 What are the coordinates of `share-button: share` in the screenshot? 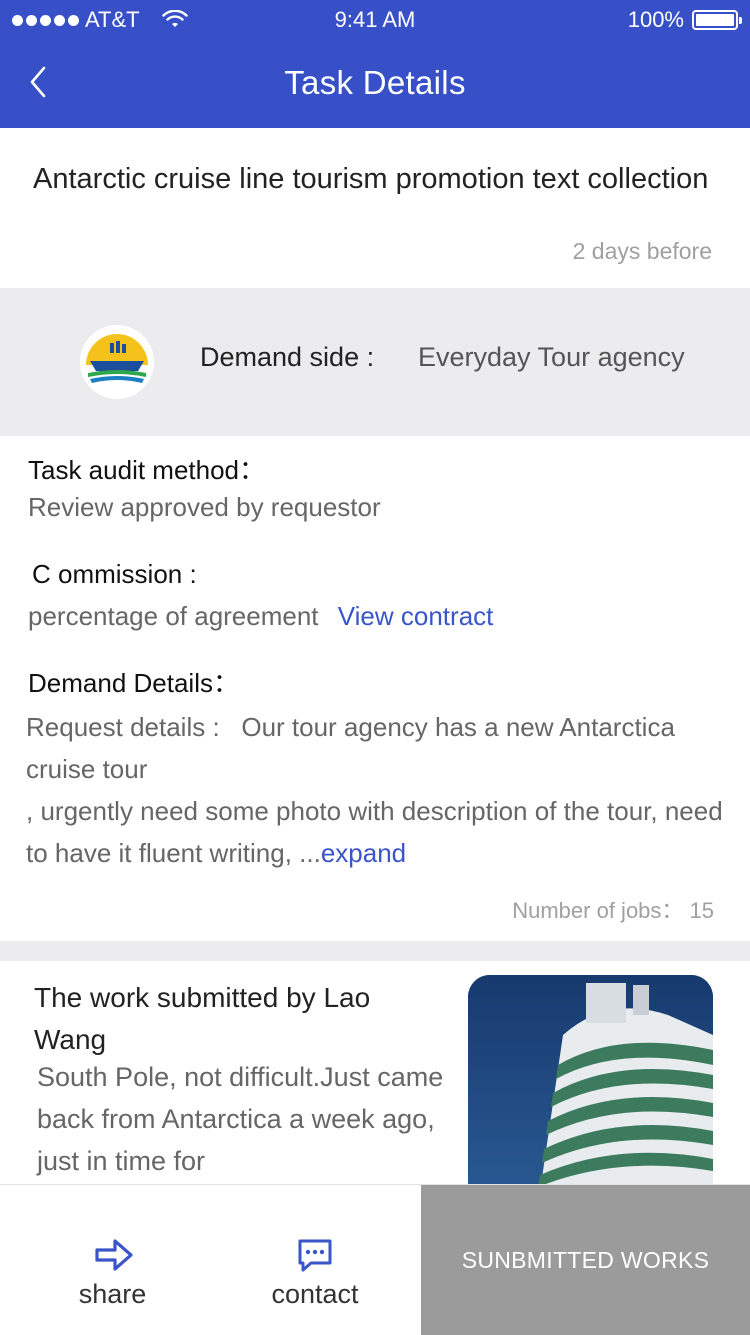 It's located at (112, 1260).